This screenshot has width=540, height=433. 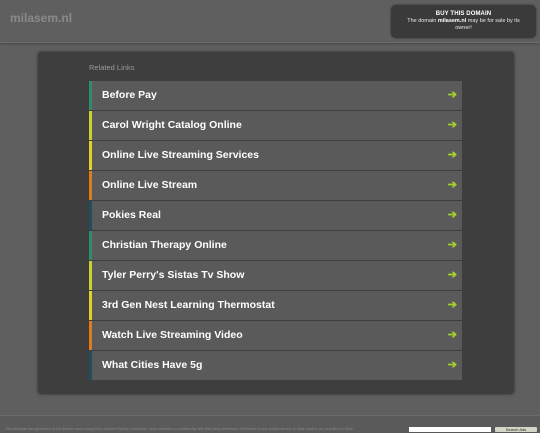 What do you see at coordinates (450, 429) in the screenshot?
I see `search-input` at bounding box center [450, 429].